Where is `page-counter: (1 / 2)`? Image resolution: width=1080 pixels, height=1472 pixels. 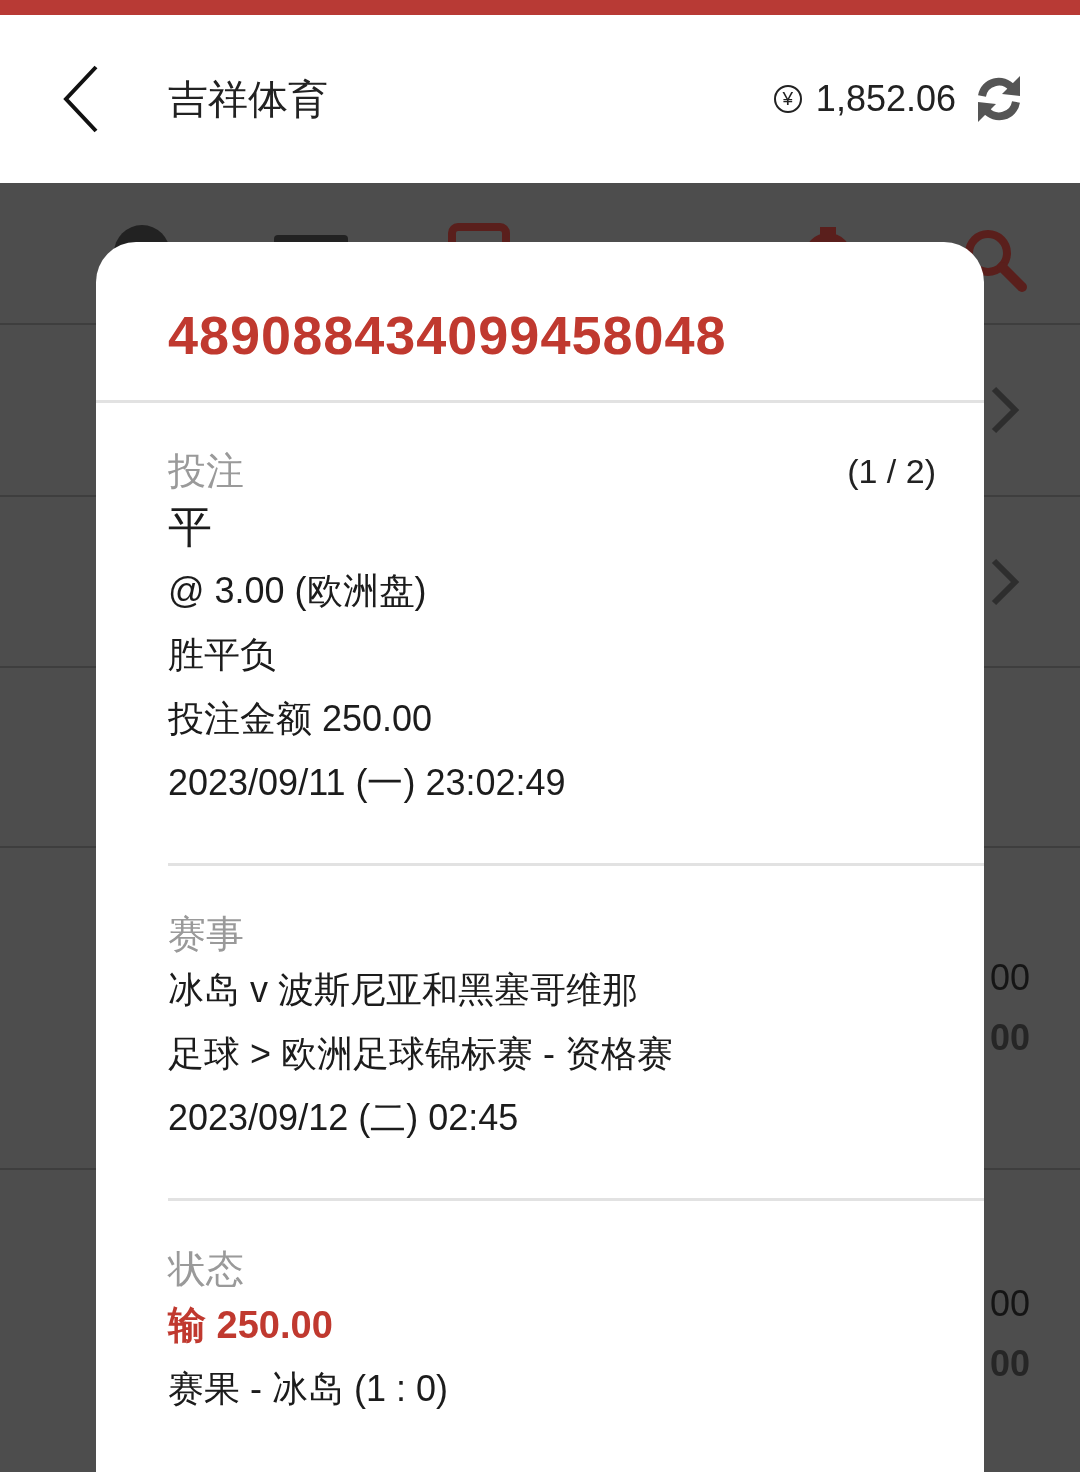
page-counter: (1 / 2) is located at coordinates (891, 471).